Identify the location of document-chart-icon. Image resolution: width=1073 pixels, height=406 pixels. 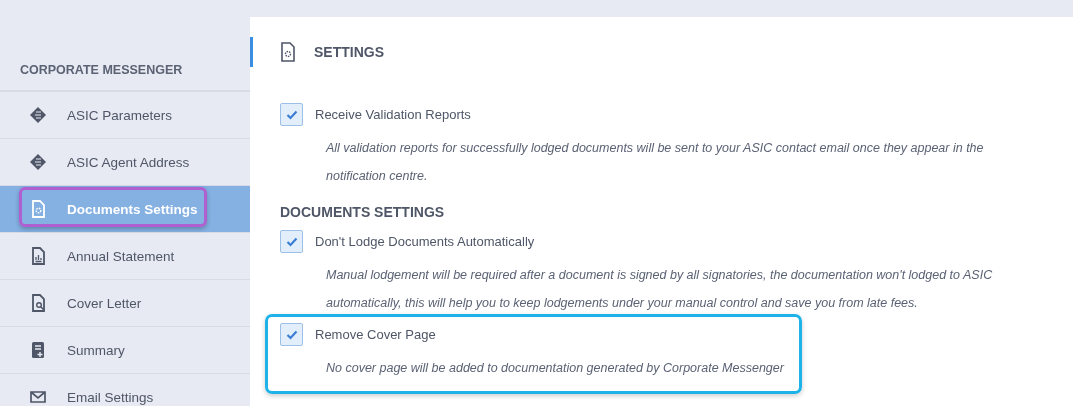
(38, 256).